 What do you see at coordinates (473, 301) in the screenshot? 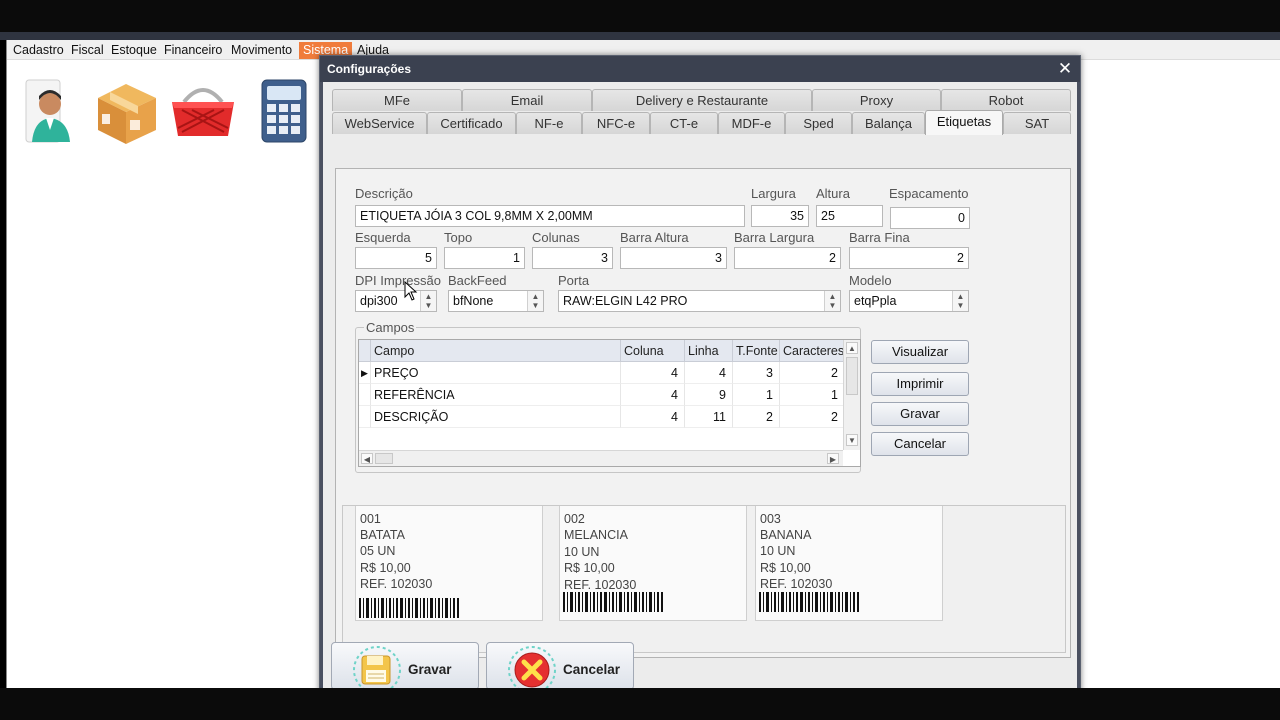
I see `backfeed-value: bfNone` at bounding box center [473, 301].